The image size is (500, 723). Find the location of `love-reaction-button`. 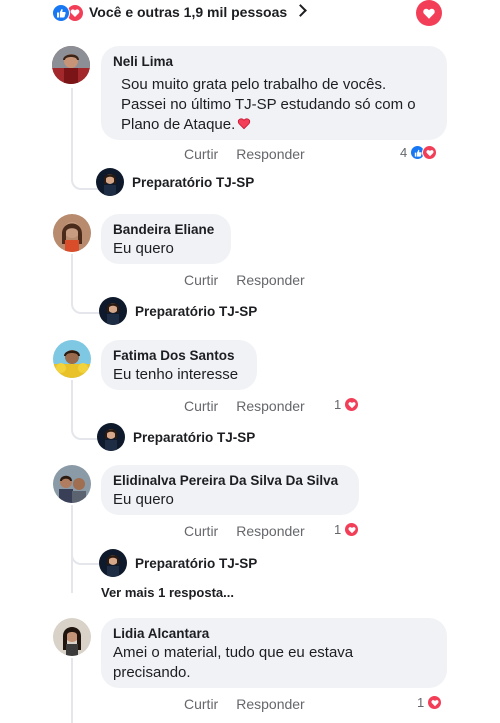

love-reaction-button is located at coordinates (429, 13).